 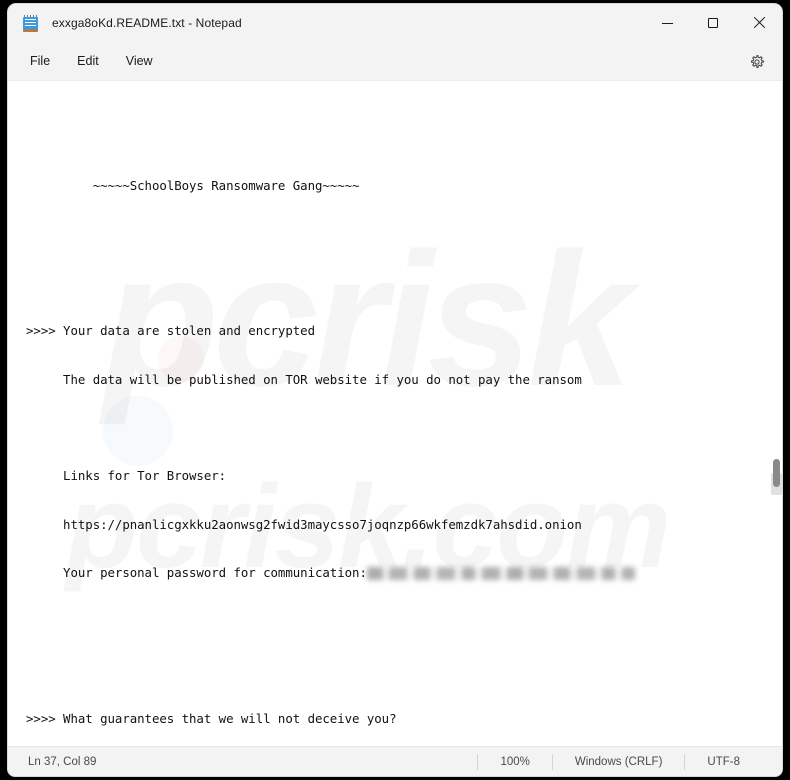 I want to click on status-bar-right: 100% Windows (CRLF) UTF-8, so click(x=629, y=761).